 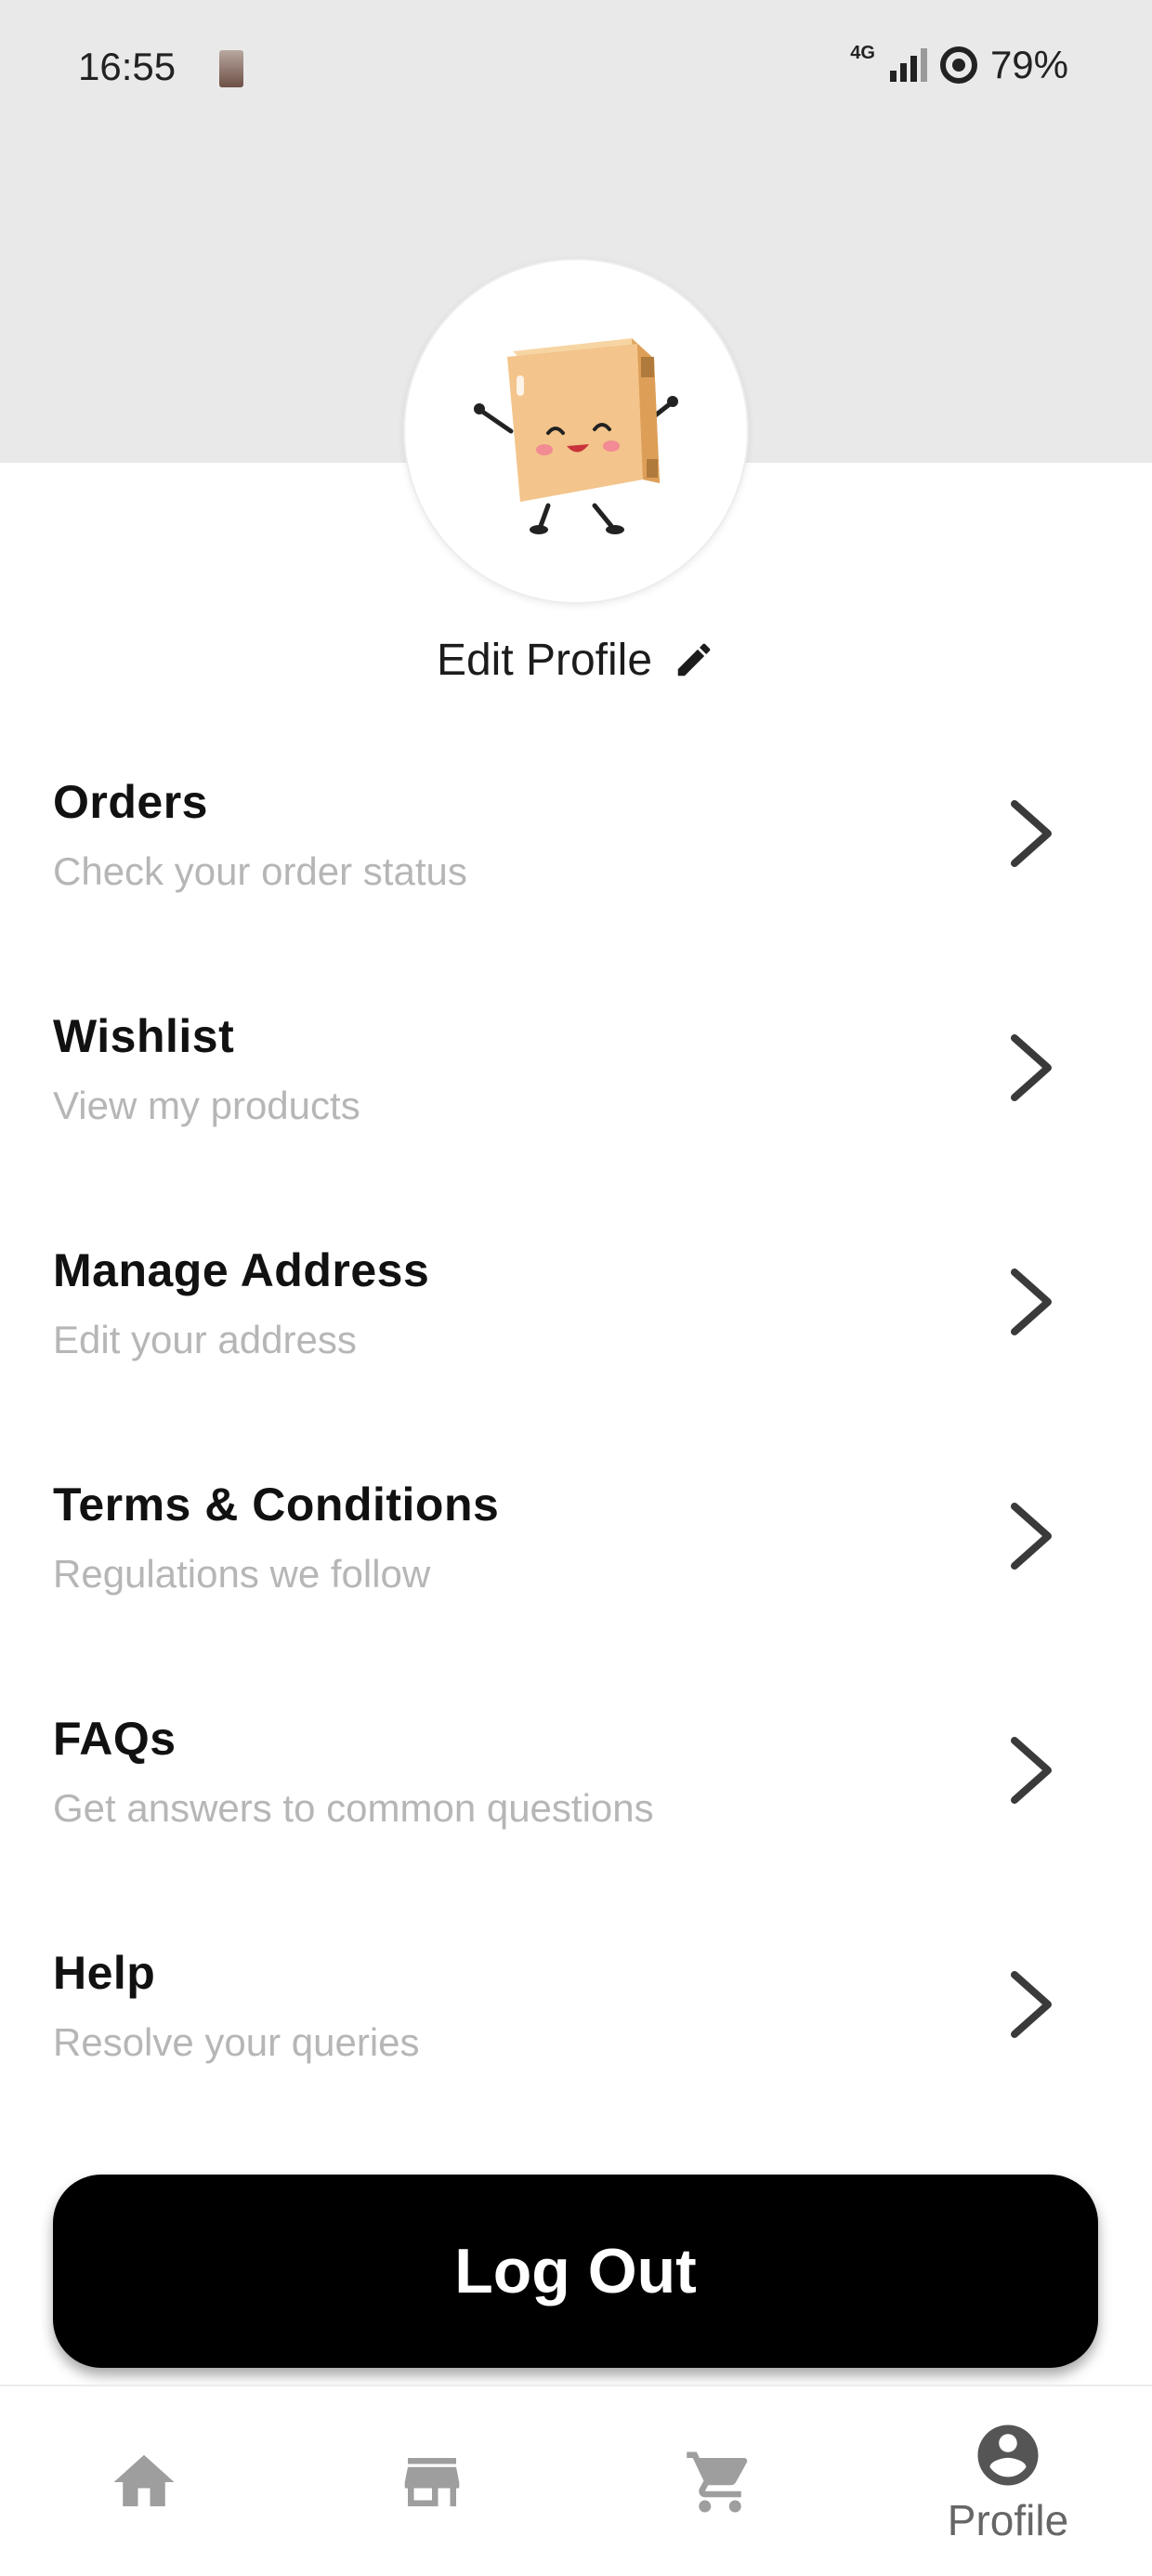 I want to click on menu-item-title: FAQs, so click(x=115, y=1739).